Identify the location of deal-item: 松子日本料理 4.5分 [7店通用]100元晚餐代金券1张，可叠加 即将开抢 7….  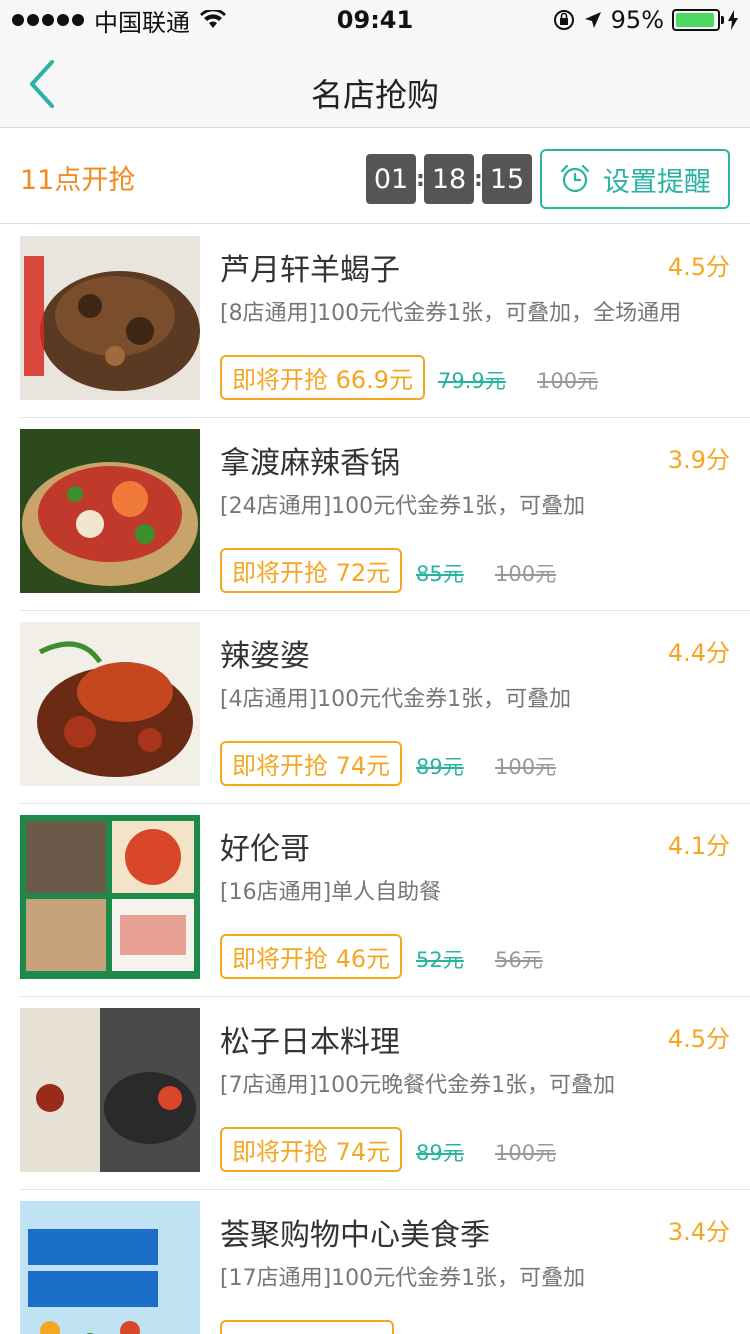
(385, 1093).